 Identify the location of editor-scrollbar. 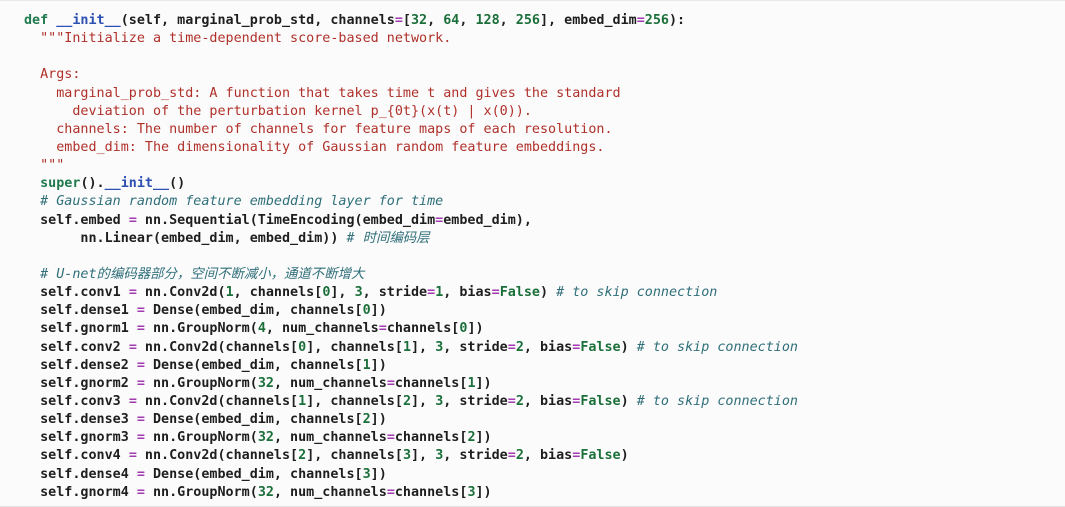
(1062, 253).